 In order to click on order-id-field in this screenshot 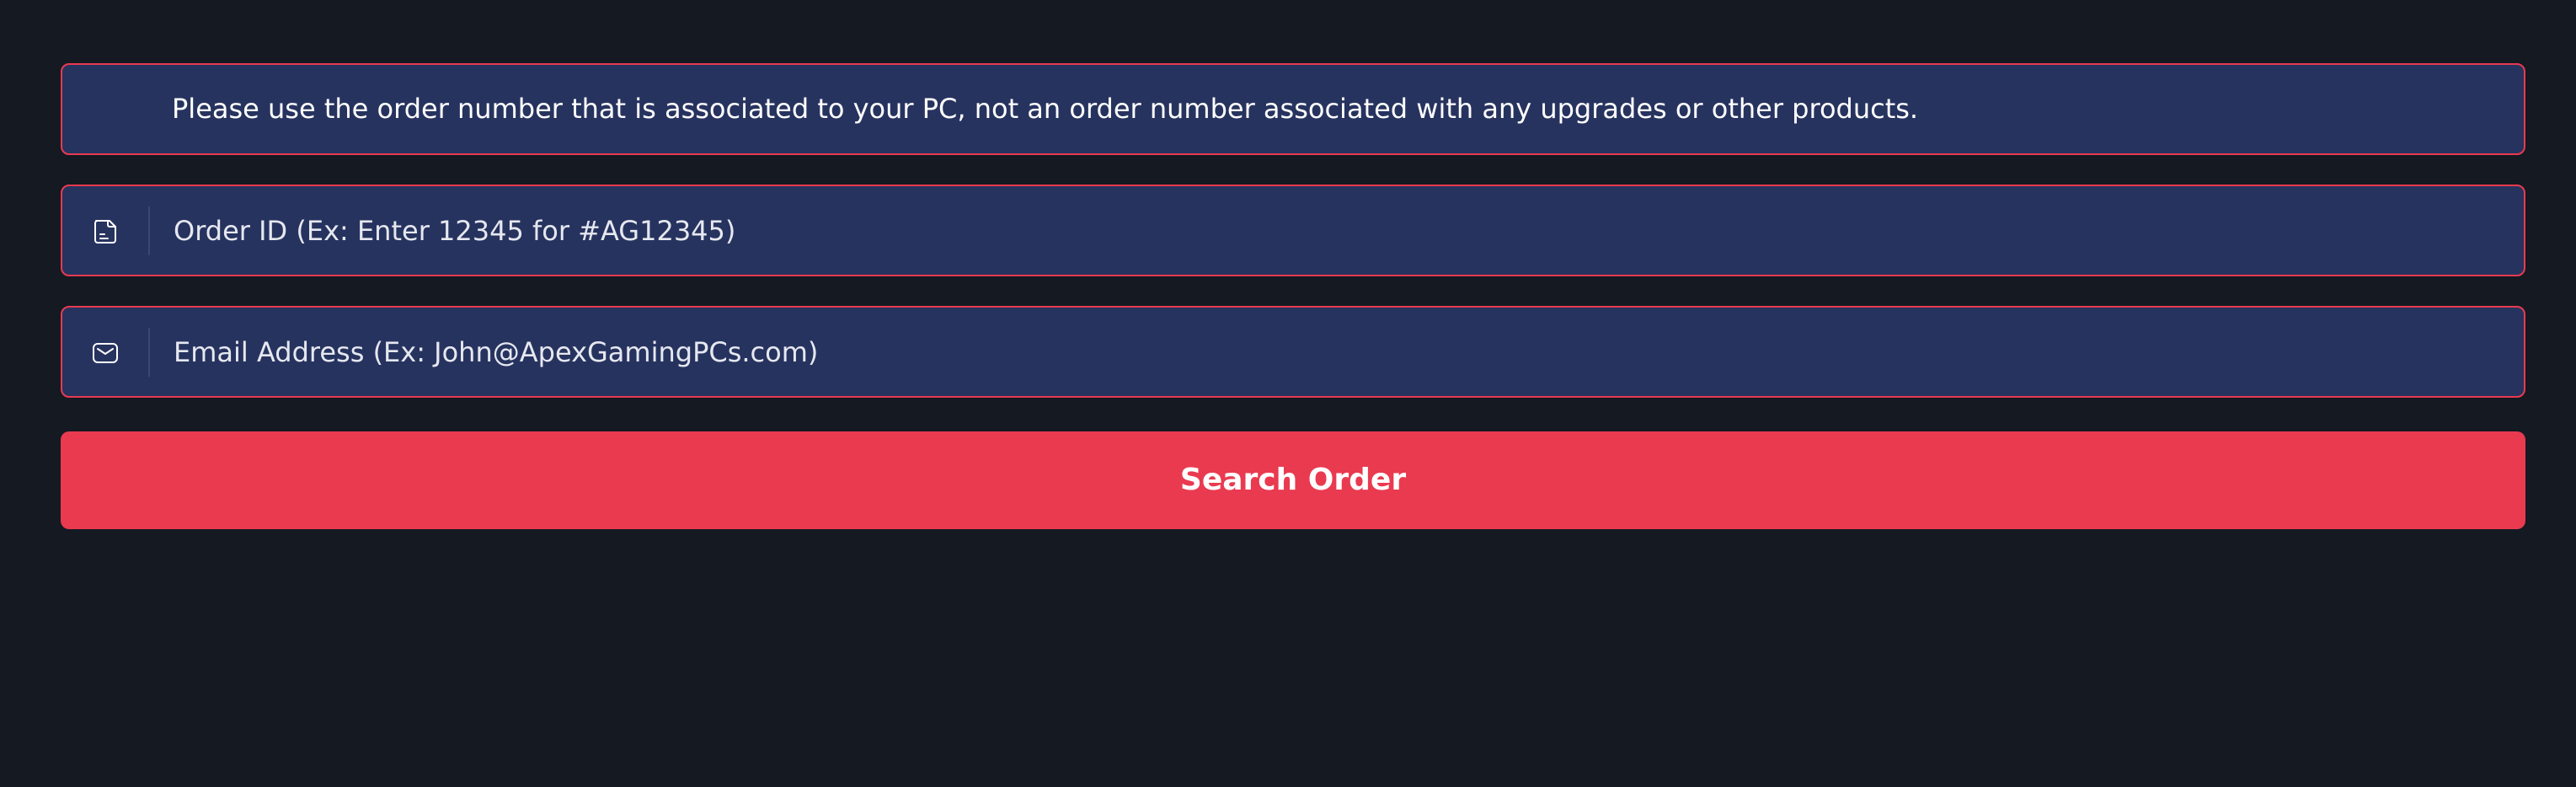, I will do `click(1293, 230)`.